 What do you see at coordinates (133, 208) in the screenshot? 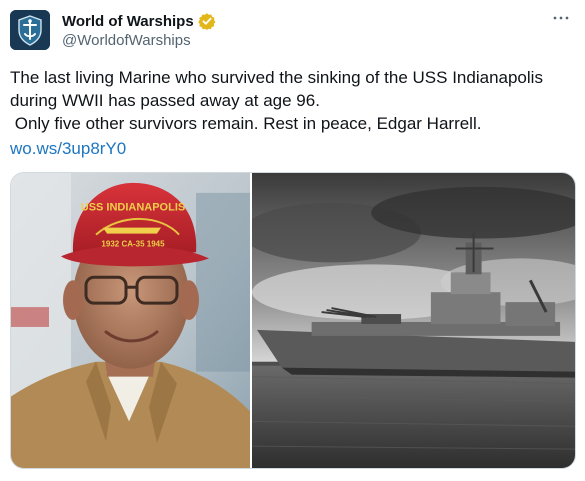
I see `cap-text-top: USS INDIANAPOLIS` at bounding box center [133, 208].